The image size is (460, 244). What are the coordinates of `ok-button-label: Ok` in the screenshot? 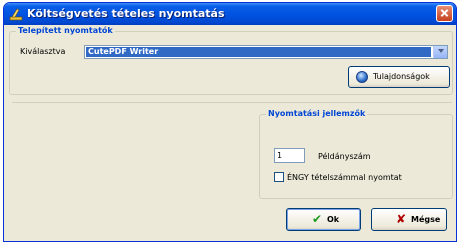 It's located at (333, 219).